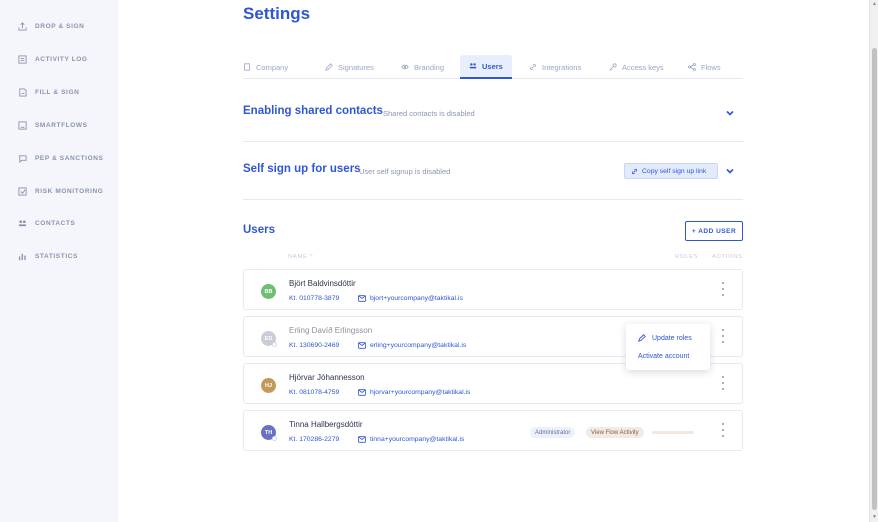  Describe the element at coordinates (22, 26) in the screenshot. I see `upload-icon` at that location.